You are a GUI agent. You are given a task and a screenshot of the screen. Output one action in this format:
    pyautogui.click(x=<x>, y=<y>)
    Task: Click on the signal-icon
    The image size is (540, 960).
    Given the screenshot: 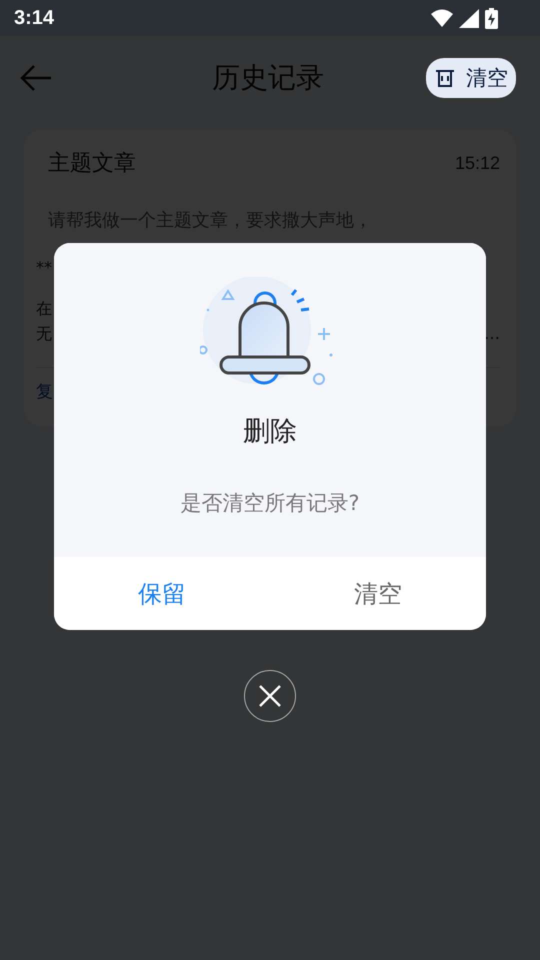 What is the action you would take?
    pyautogui.click(x=469, y=18)
    